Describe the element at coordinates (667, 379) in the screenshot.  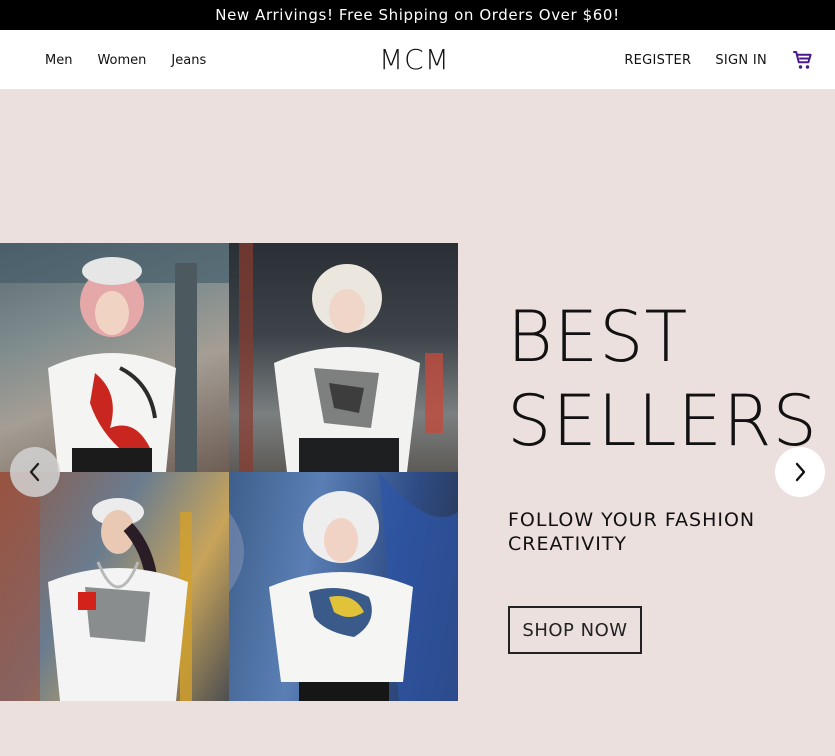
I see `hero-headline: BEST SELLERS` at that location.